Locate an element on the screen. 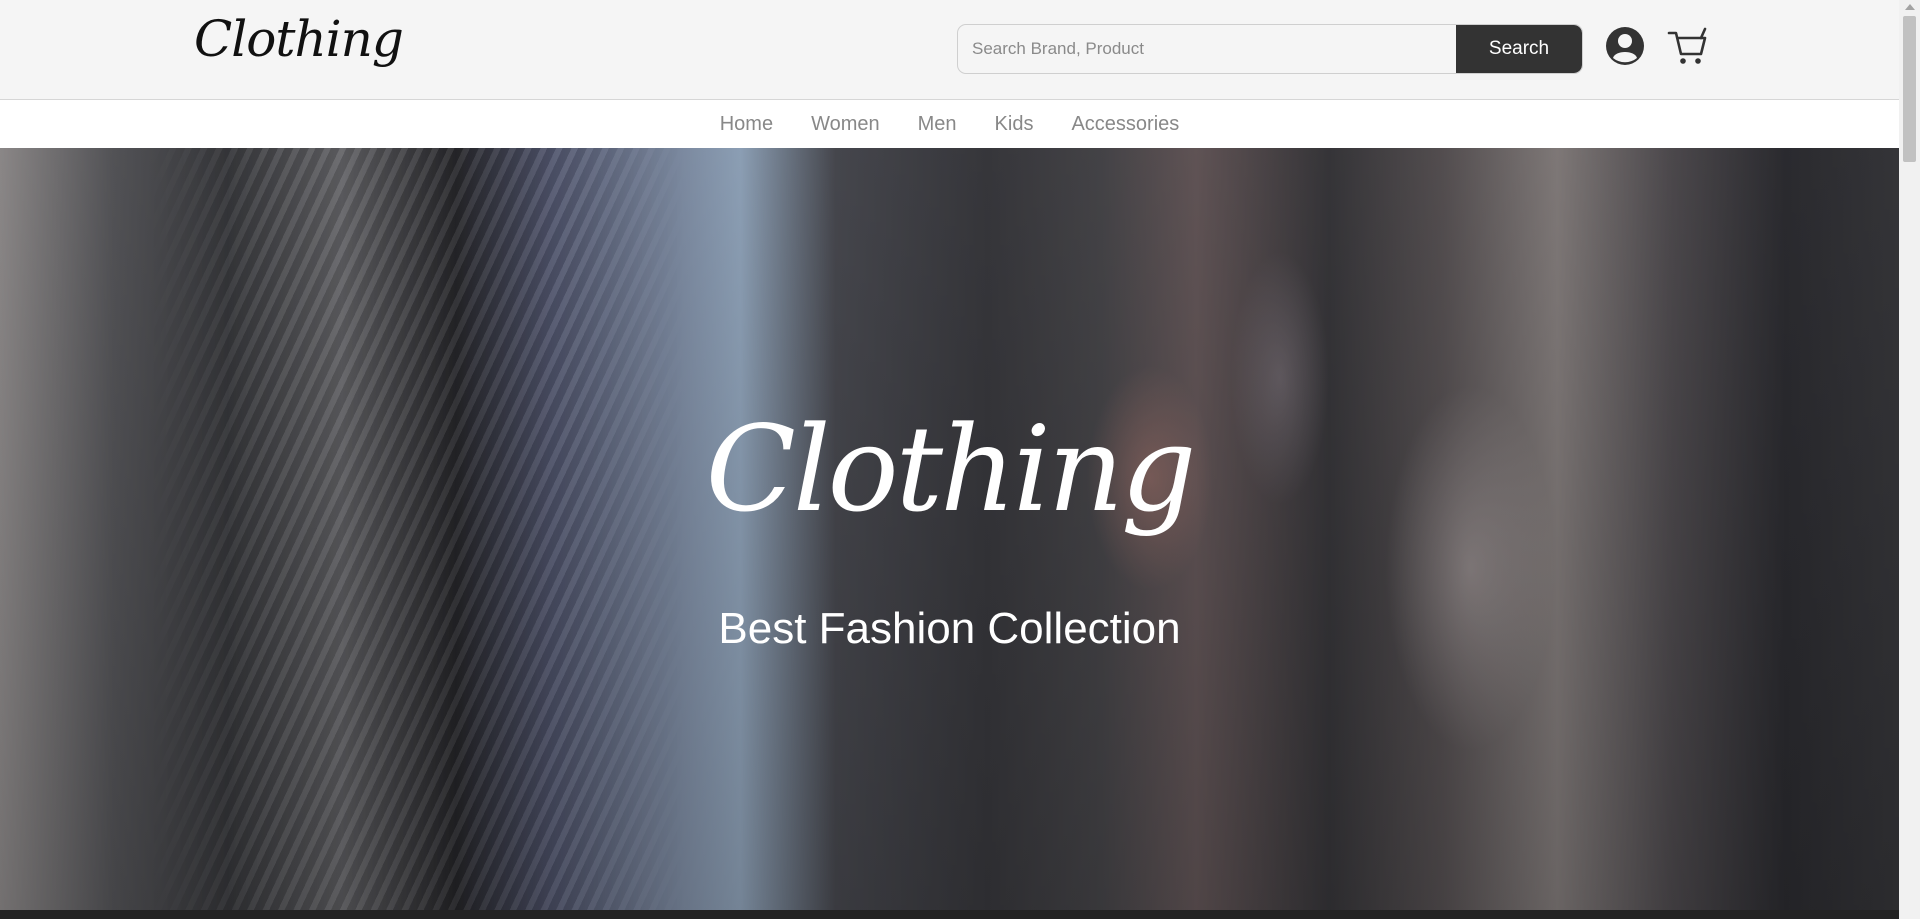 Image resolution: width=1920 pixels, height=919 pixels. search-button: Search is located at coordinates (1519, 49).